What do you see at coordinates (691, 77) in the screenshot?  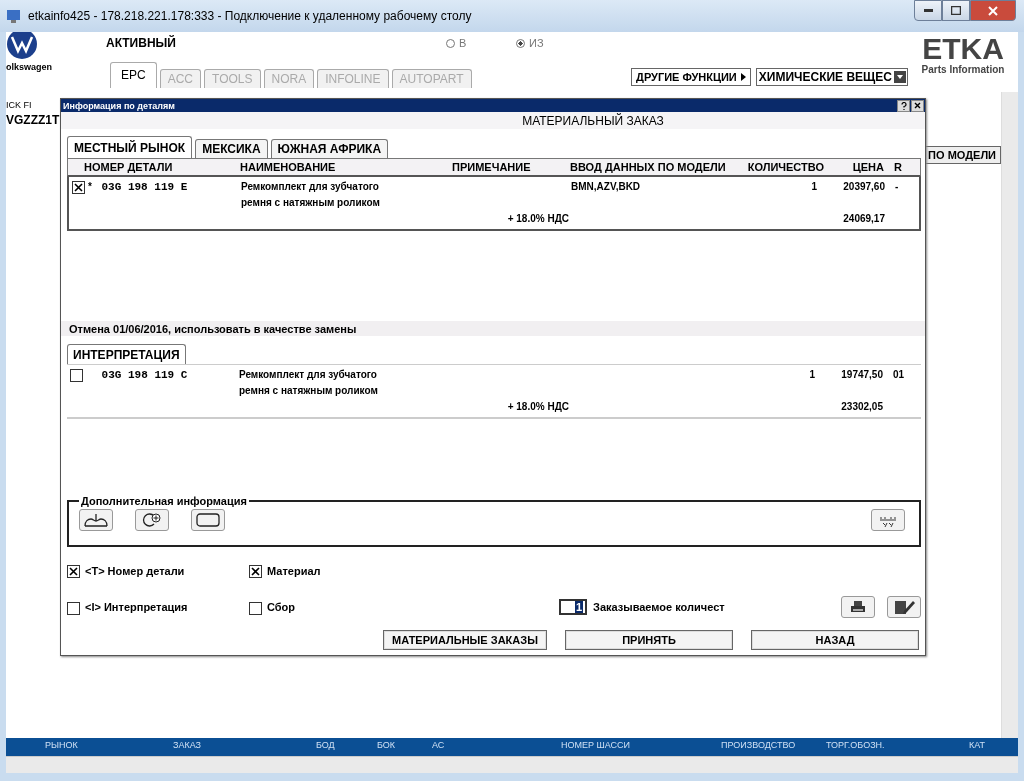 I see `other-functions-button: ДРУГИЕ ФУНКЦИИ` at bounding box center [691, 77].